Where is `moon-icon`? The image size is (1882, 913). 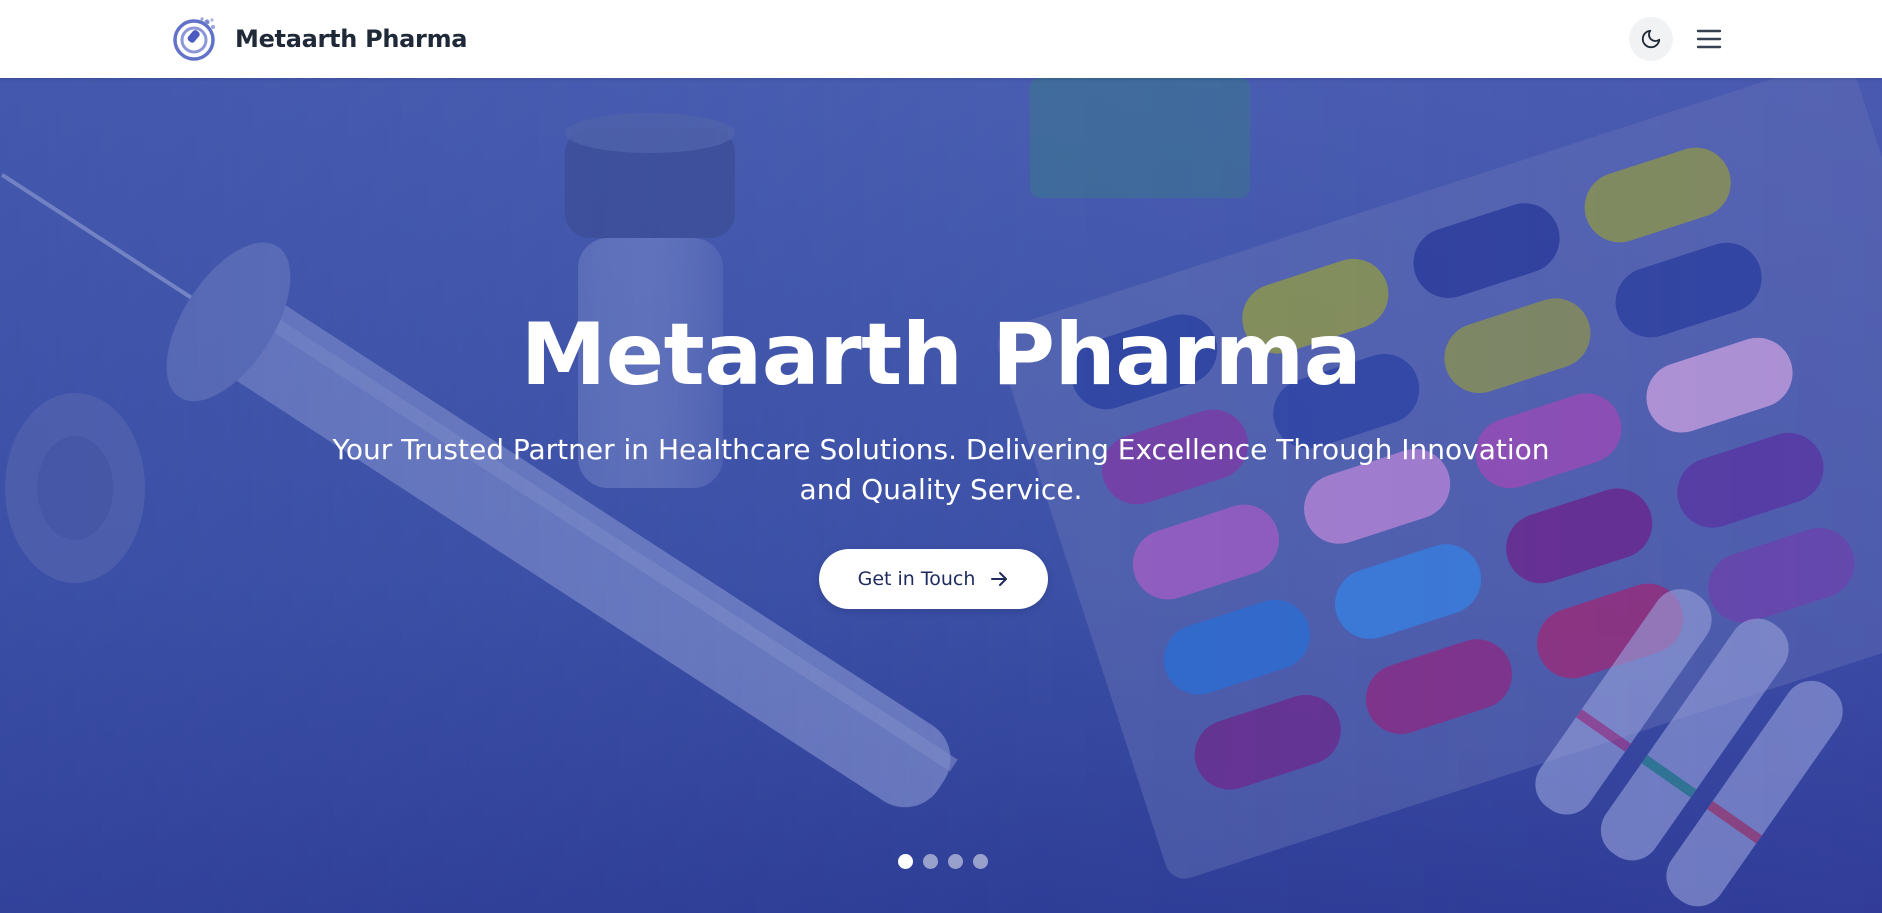 moon-icon is located at coordinates (1651, 39).